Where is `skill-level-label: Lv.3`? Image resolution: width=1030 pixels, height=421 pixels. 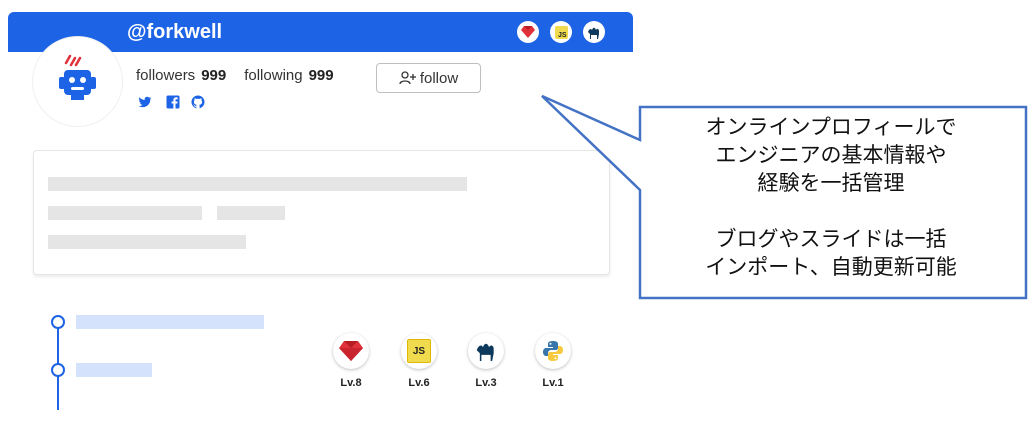
skill-level-label: Lv.3 is located at coordinates (486, 383).